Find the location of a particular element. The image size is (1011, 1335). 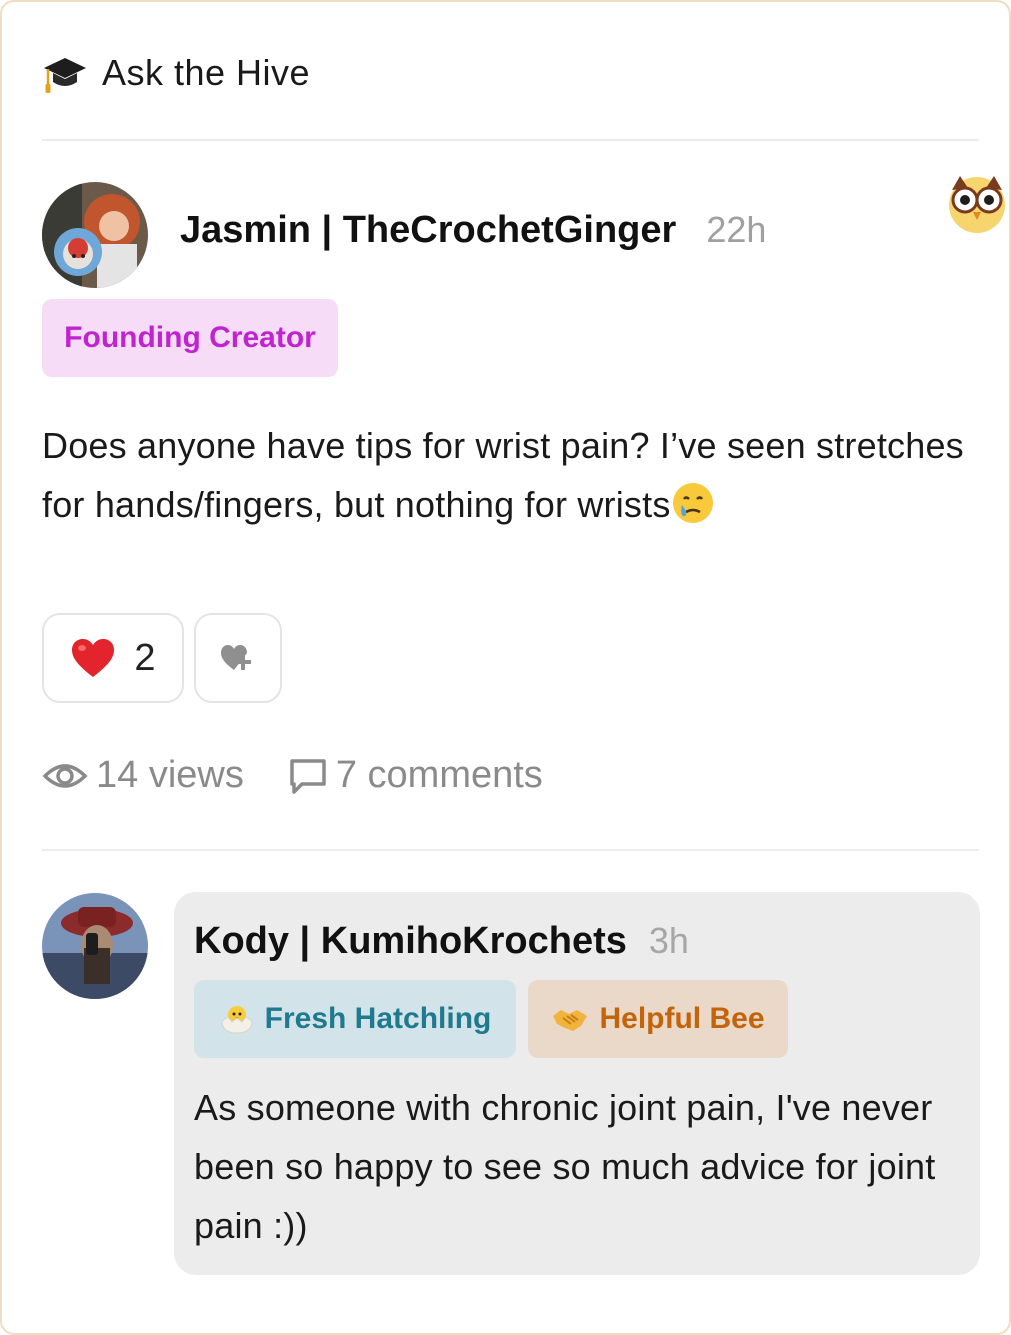

add-reaction-button is located at coordinates (238, 658).